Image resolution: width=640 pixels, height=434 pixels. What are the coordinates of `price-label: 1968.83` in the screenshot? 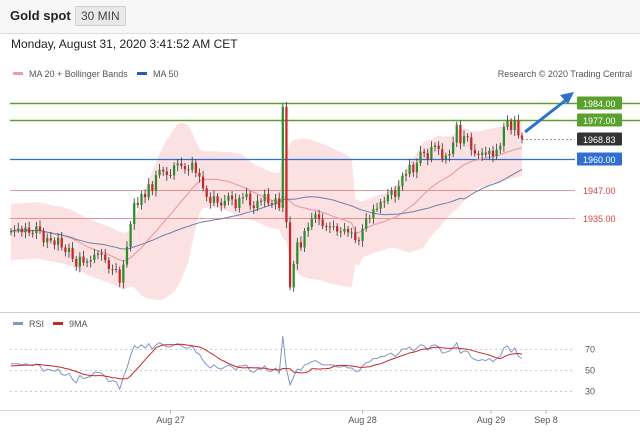 It's located at (599, 140).